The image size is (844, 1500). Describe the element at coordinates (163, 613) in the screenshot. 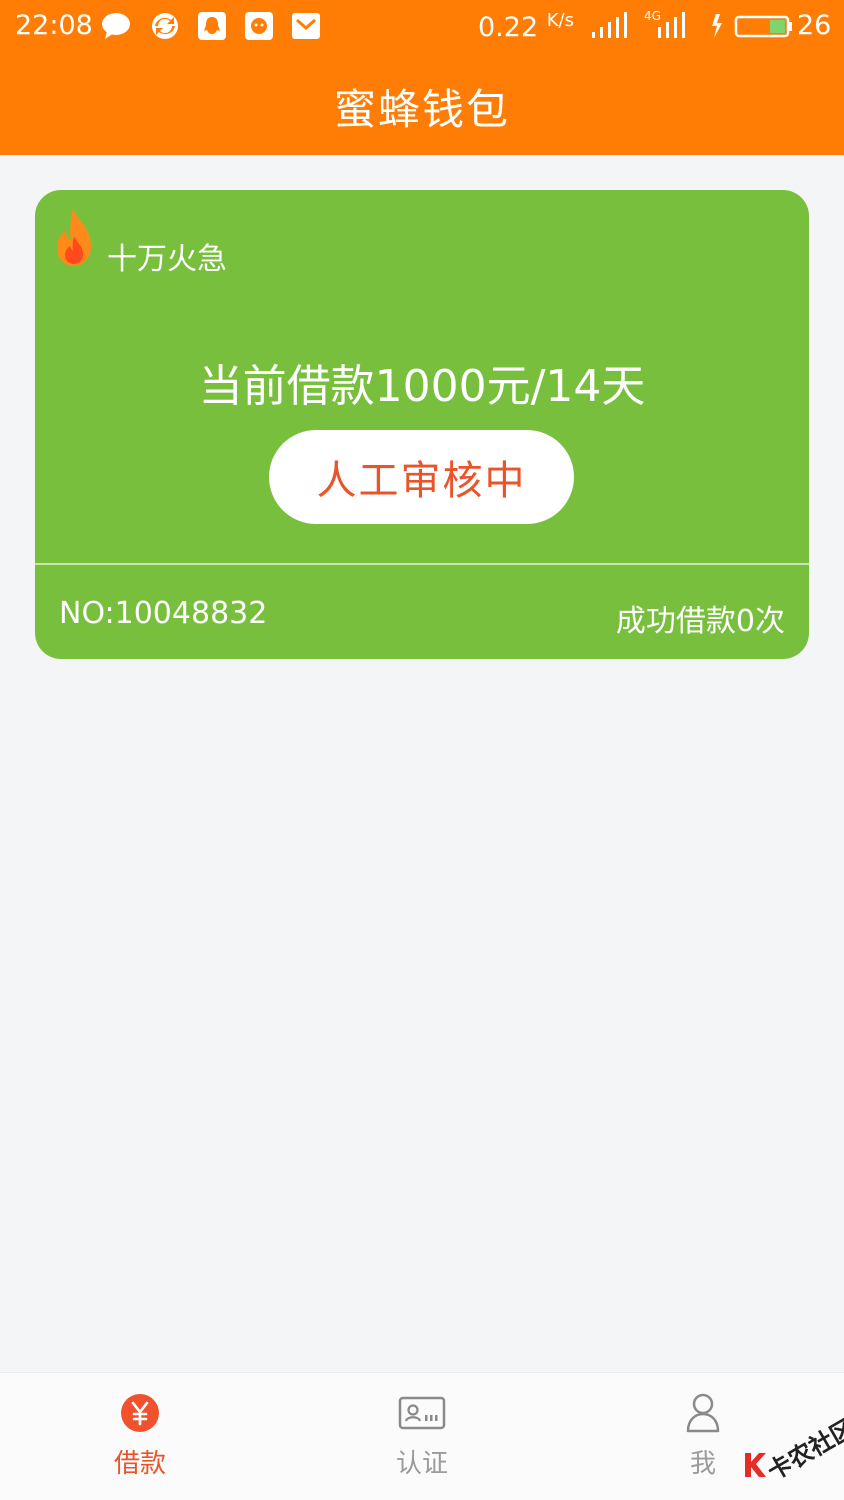

I see `loan-number: NO:10048832` at that location.